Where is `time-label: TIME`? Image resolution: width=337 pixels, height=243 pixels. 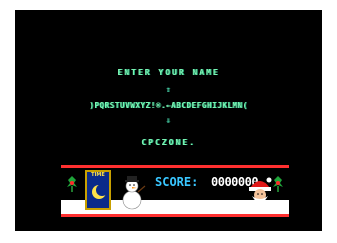
time-label: TIME is located at coordinates (98, 175).